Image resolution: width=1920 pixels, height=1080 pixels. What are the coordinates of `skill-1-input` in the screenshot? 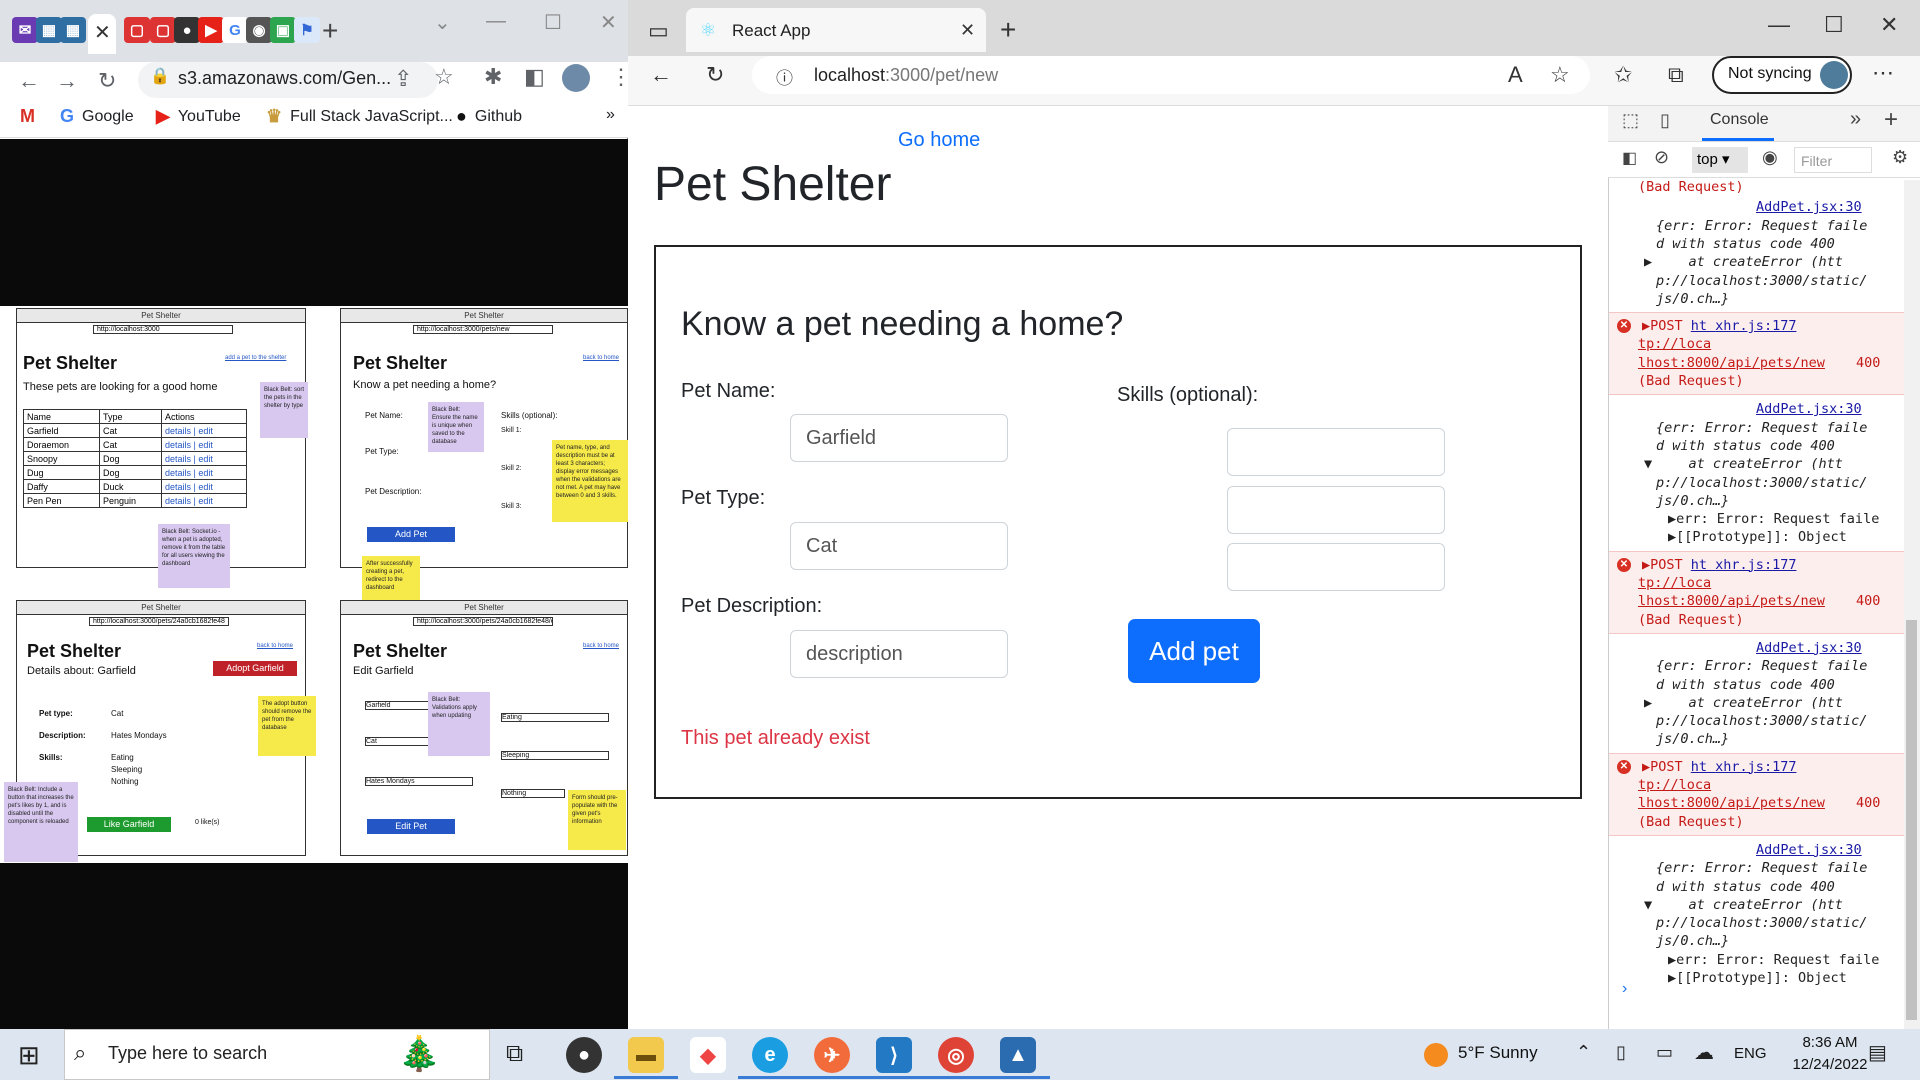 It's located at (1336, 452).